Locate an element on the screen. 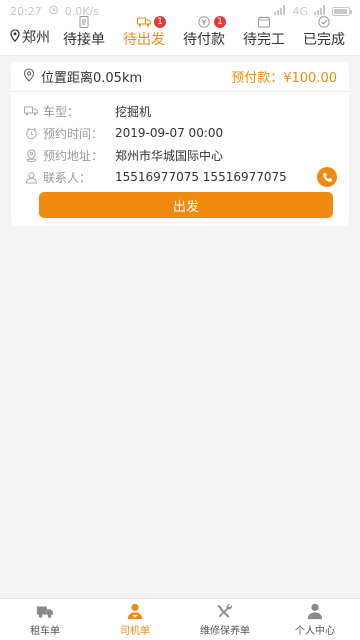 The width and height of the screenshot is (360, 640). prepay-amount: 预付款：¥100.00 is located at coordinates (284, 78).